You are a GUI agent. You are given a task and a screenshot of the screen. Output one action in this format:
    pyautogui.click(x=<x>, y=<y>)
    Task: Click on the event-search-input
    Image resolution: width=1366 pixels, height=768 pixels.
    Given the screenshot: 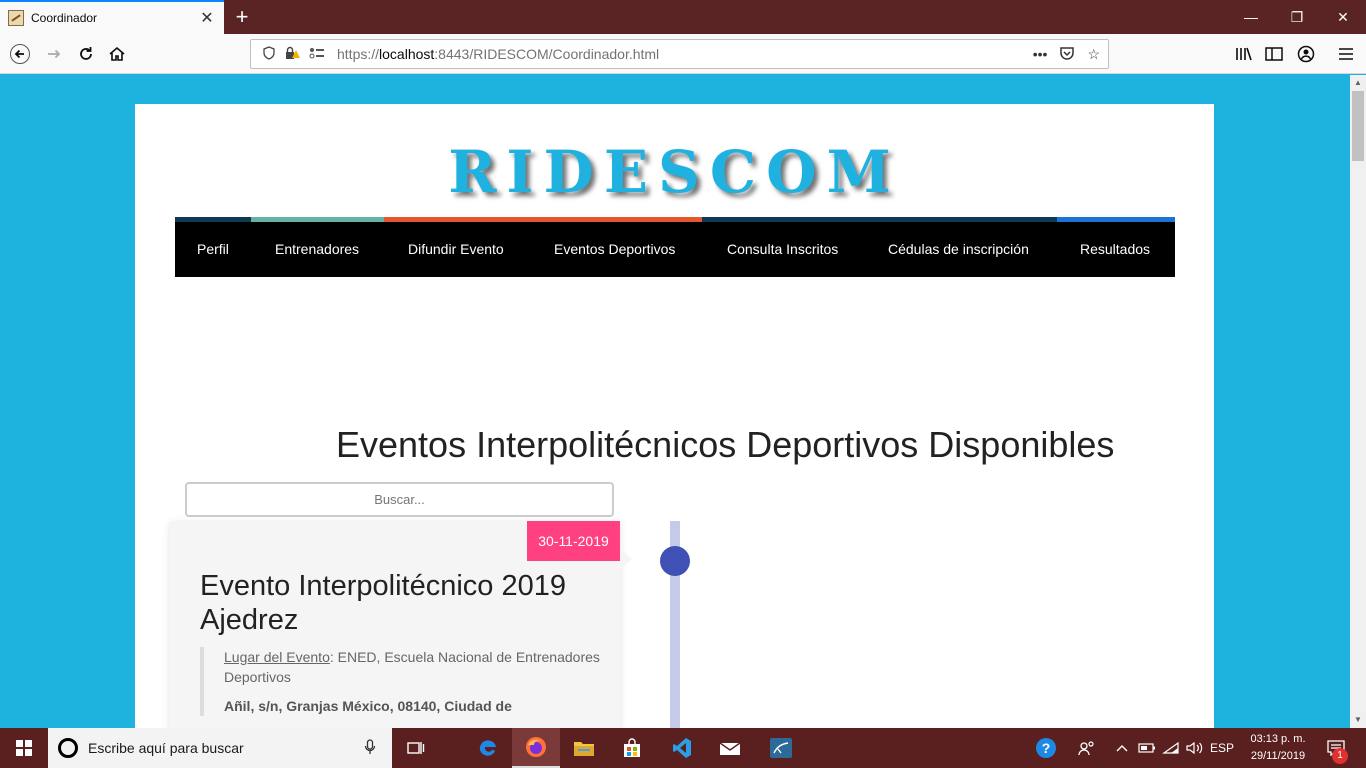 What is the action you would take?
    pyautogui.click(x=399, y=499)
    